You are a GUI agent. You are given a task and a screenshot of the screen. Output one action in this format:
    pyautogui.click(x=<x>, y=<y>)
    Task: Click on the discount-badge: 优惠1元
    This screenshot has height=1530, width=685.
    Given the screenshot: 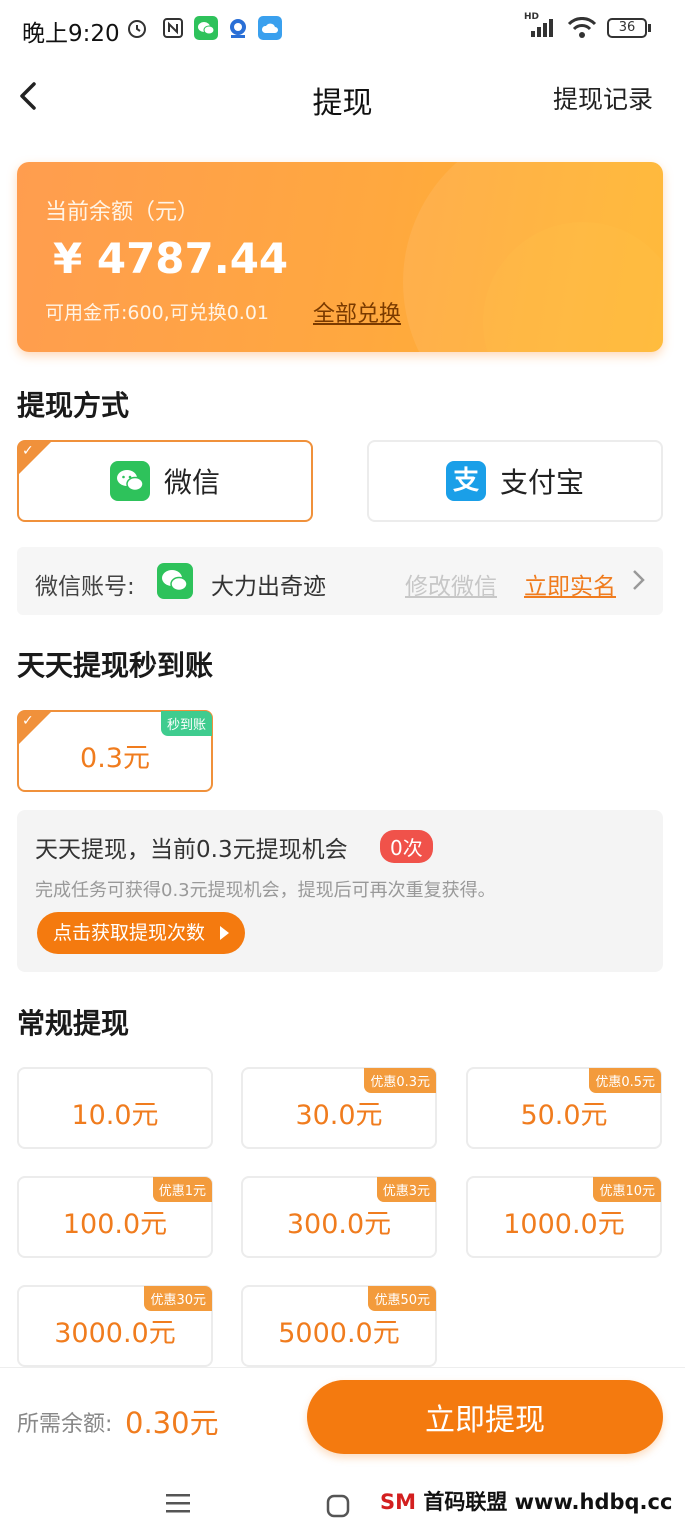 What is the action you would take?
    pyautogui.click(x=182, y=1189)
    